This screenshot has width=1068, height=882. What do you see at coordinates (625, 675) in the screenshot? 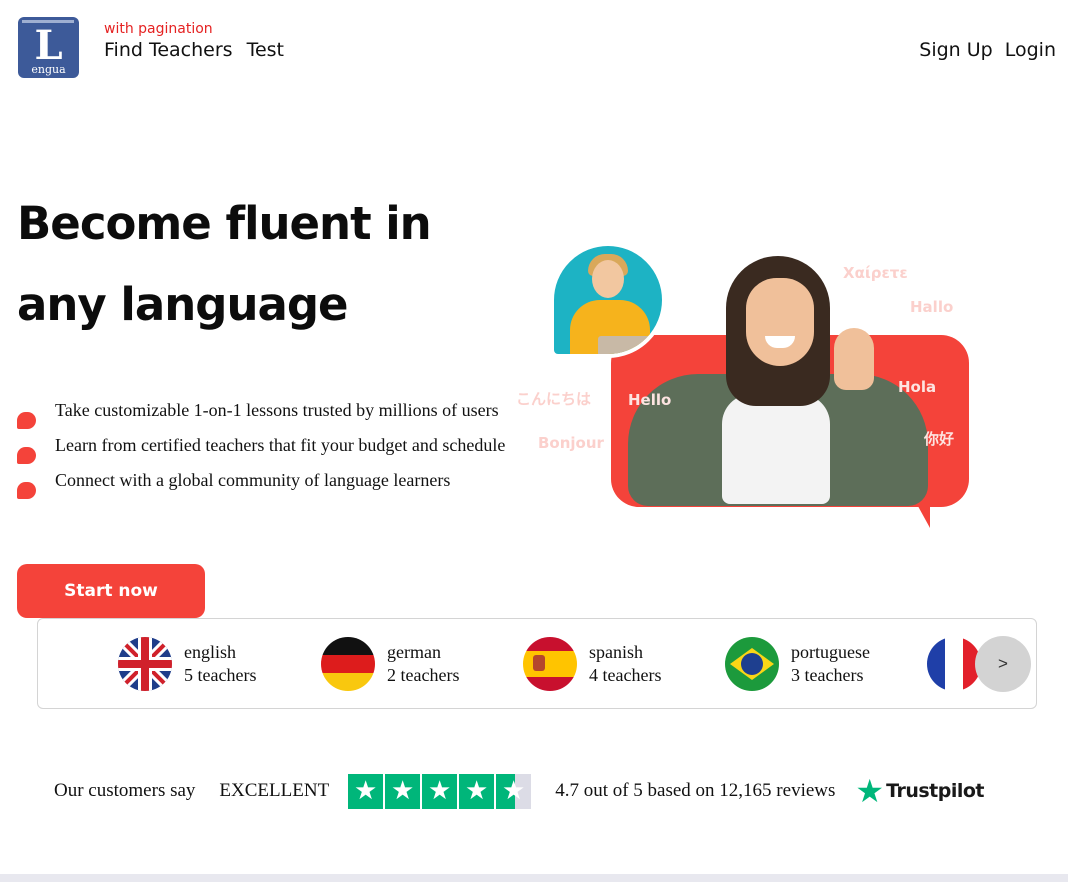
I see `teacher-count: 4 teachers` at bounding box center [625, 675].